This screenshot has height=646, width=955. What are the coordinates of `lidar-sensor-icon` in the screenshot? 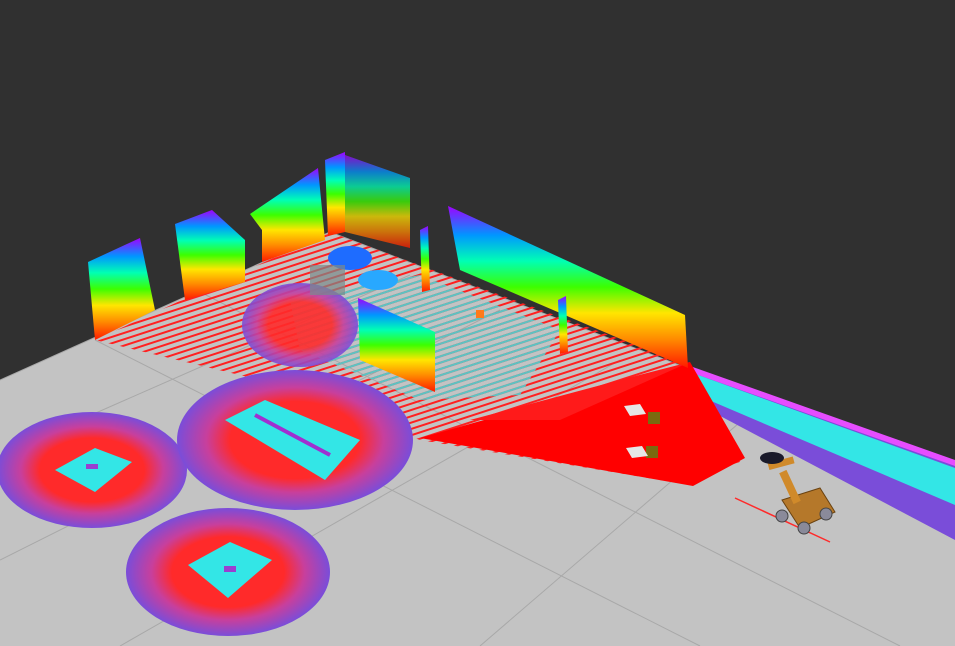 It's located at (772, 458).